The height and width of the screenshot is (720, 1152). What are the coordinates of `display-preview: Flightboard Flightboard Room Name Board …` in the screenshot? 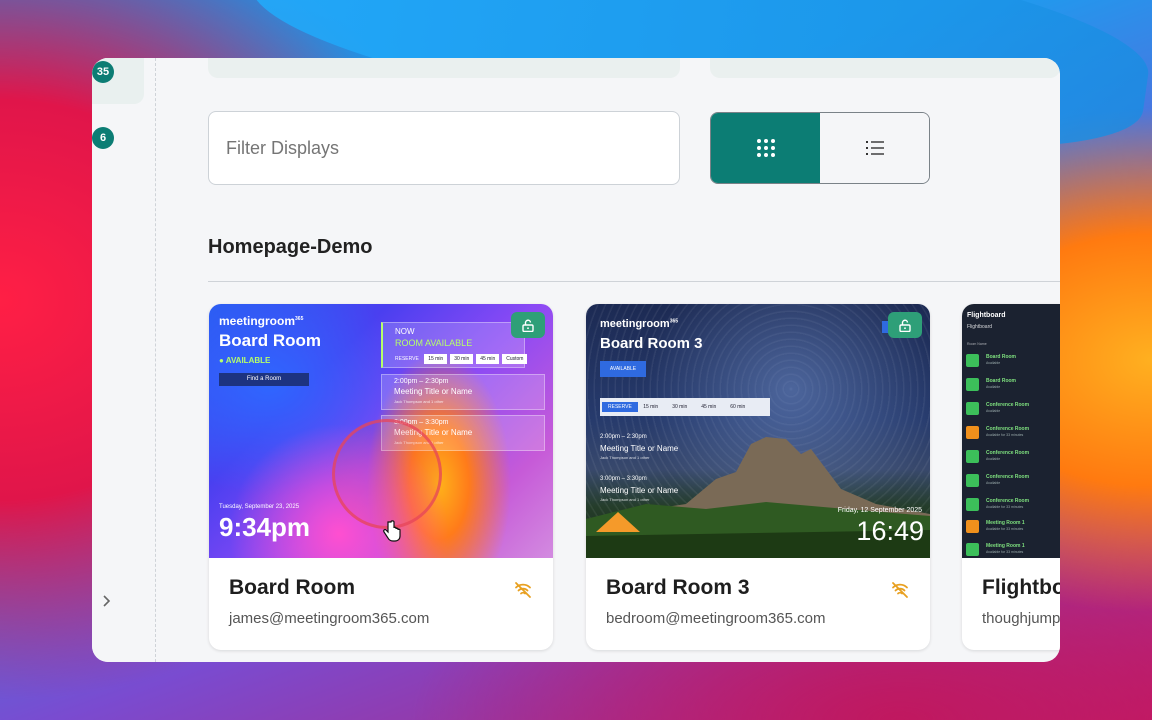 It's located at (1011, 431).